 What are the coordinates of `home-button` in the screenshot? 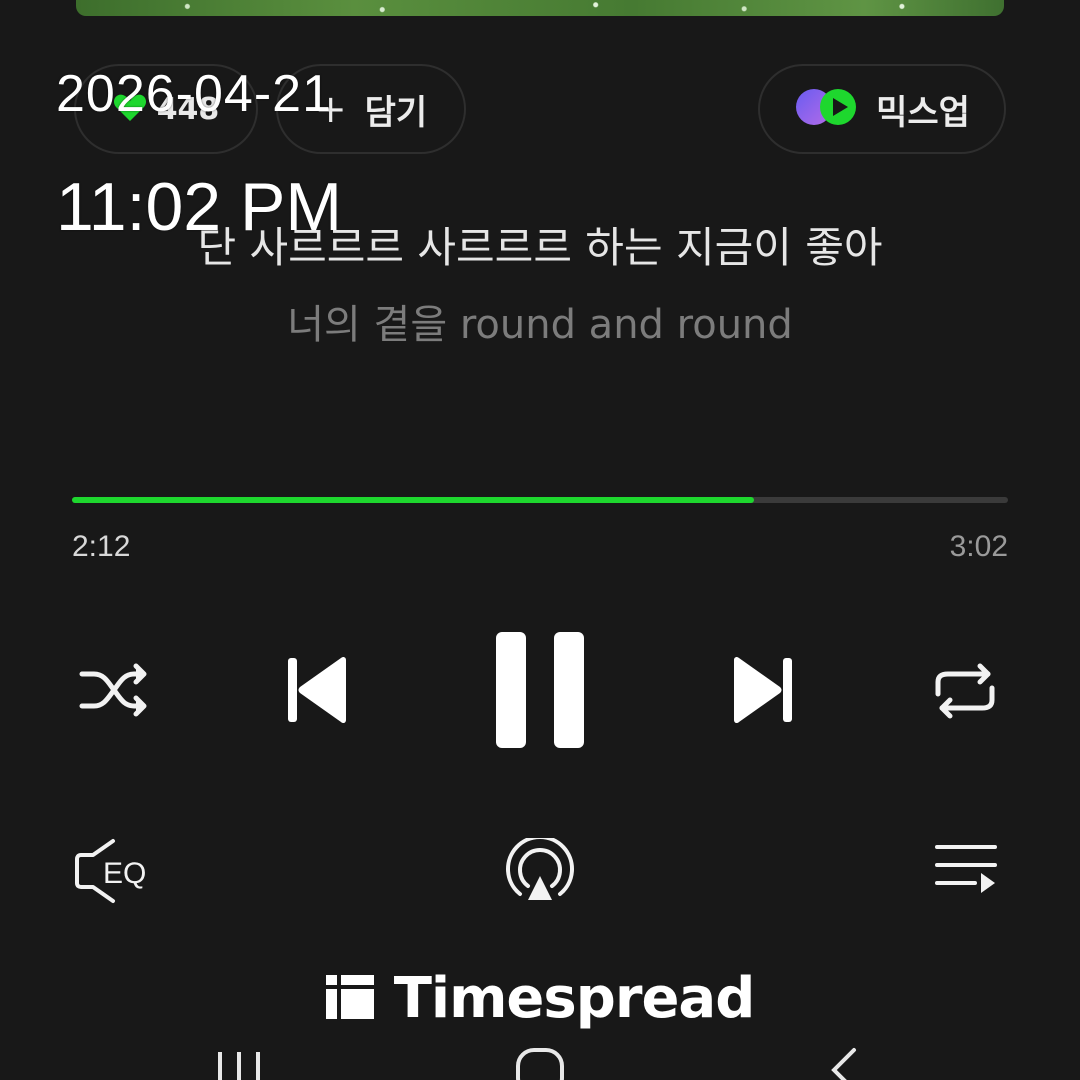 It's located at (540, 1063).